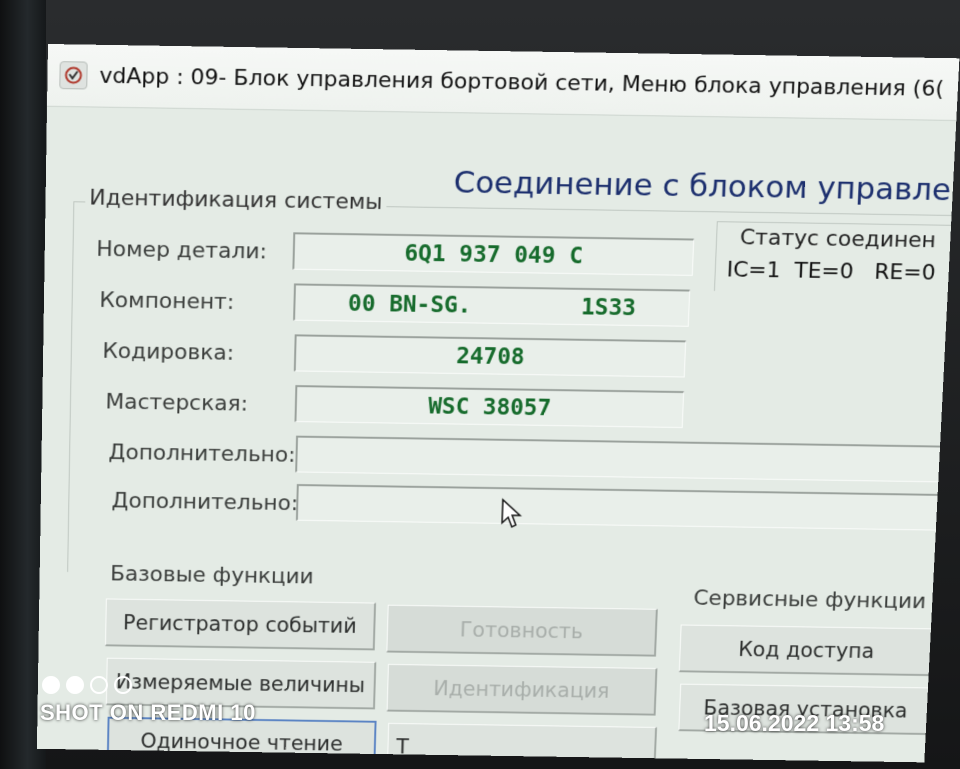 Image resolution: width=960 pixels, height=769 pixels. What do you see at coordinates (241, 624) in the screenshot?
I see `event-log-button: Регистратор событий` at bounding box center [241, 624].